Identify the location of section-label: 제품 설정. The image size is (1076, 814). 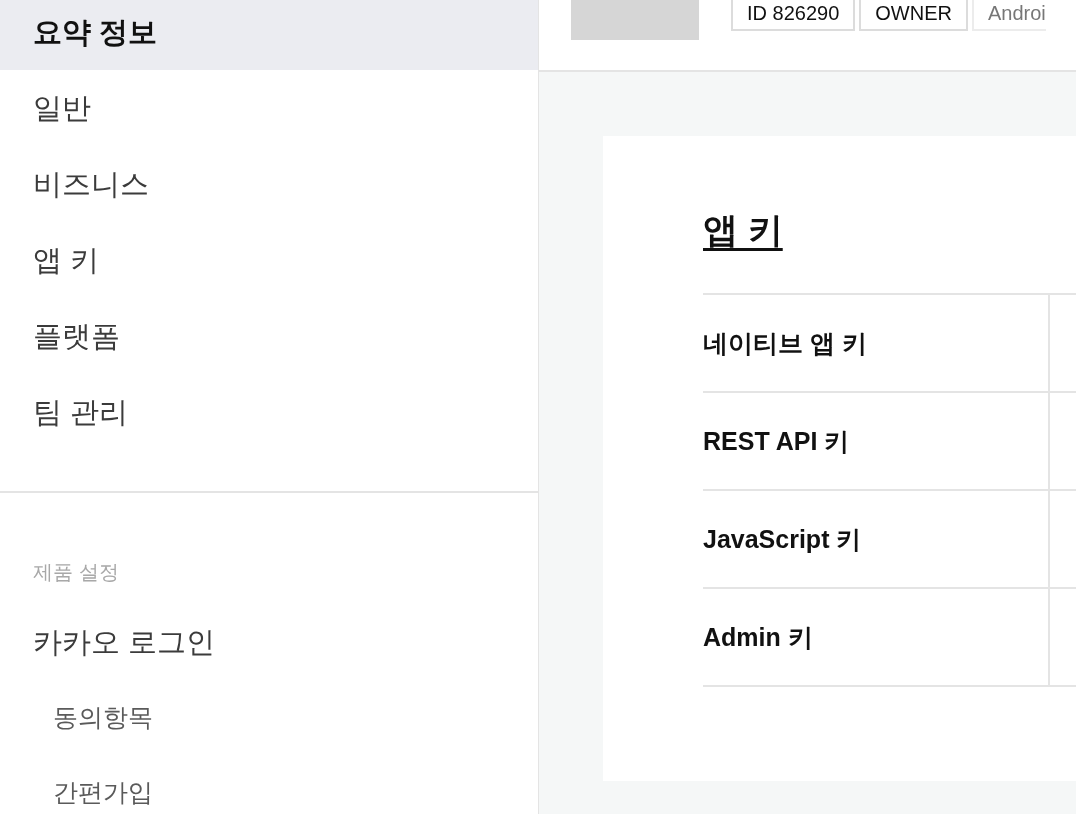
(76, 572).